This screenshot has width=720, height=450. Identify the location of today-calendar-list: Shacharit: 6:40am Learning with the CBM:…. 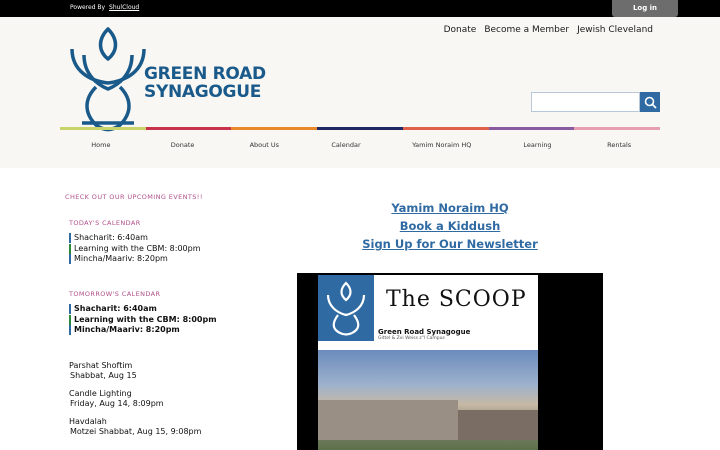
(167, 248).